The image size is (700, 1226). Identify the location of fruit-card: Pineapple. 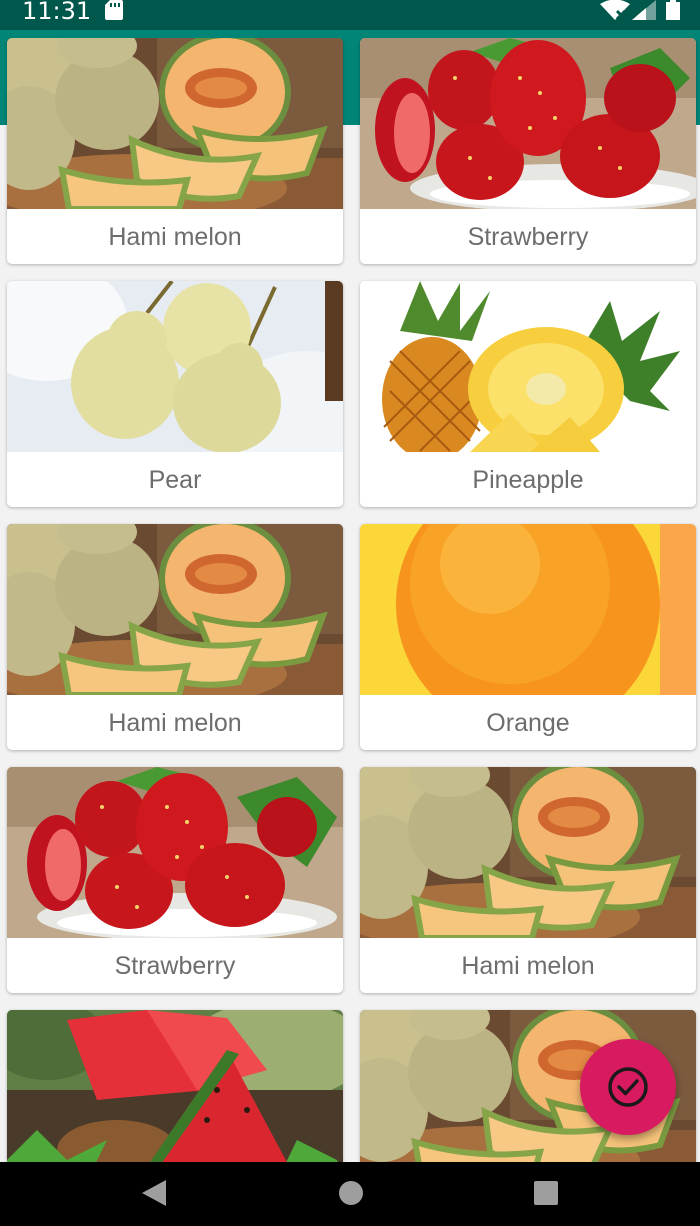
(528, 394).